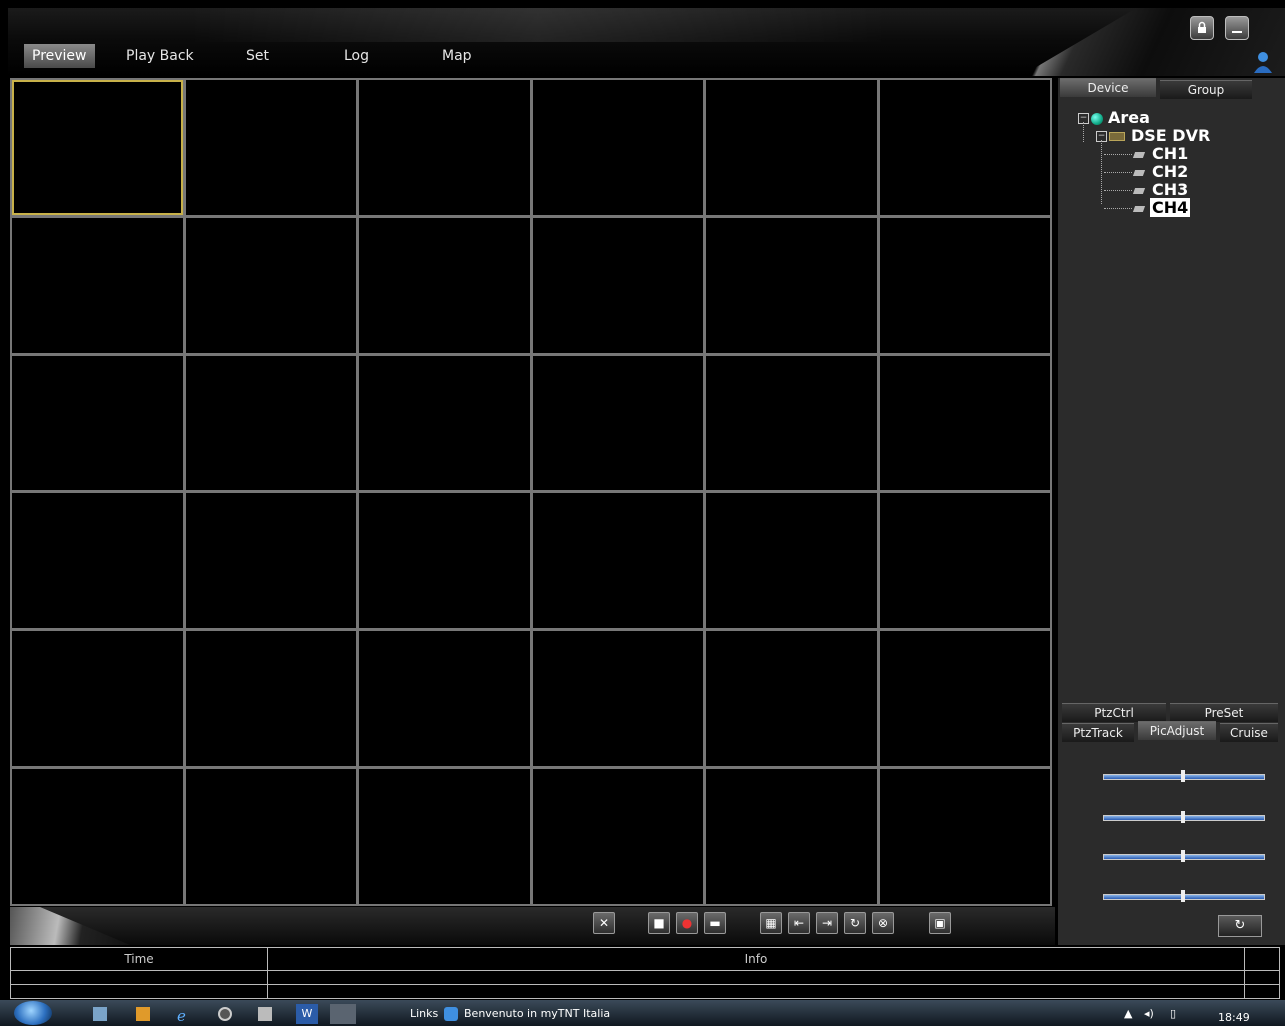 The image size is (1285, 1026). What do you see at coordinates (715, 923) in the screenshot?
I see `snapshot-button: ▬` at bounding box center [715, 923].